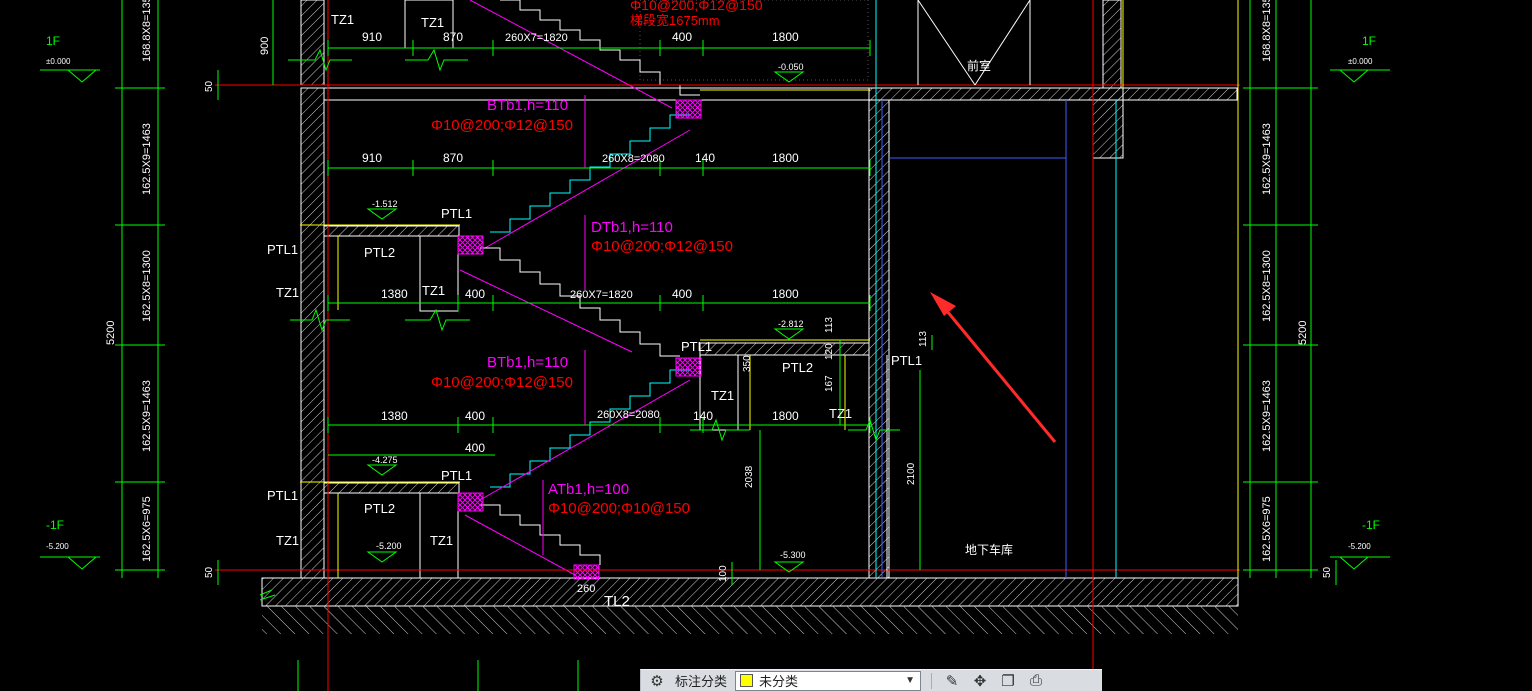 This screenshot has height=691, width=1532. I want to click on category-value: 未分类, so click(779, 681).